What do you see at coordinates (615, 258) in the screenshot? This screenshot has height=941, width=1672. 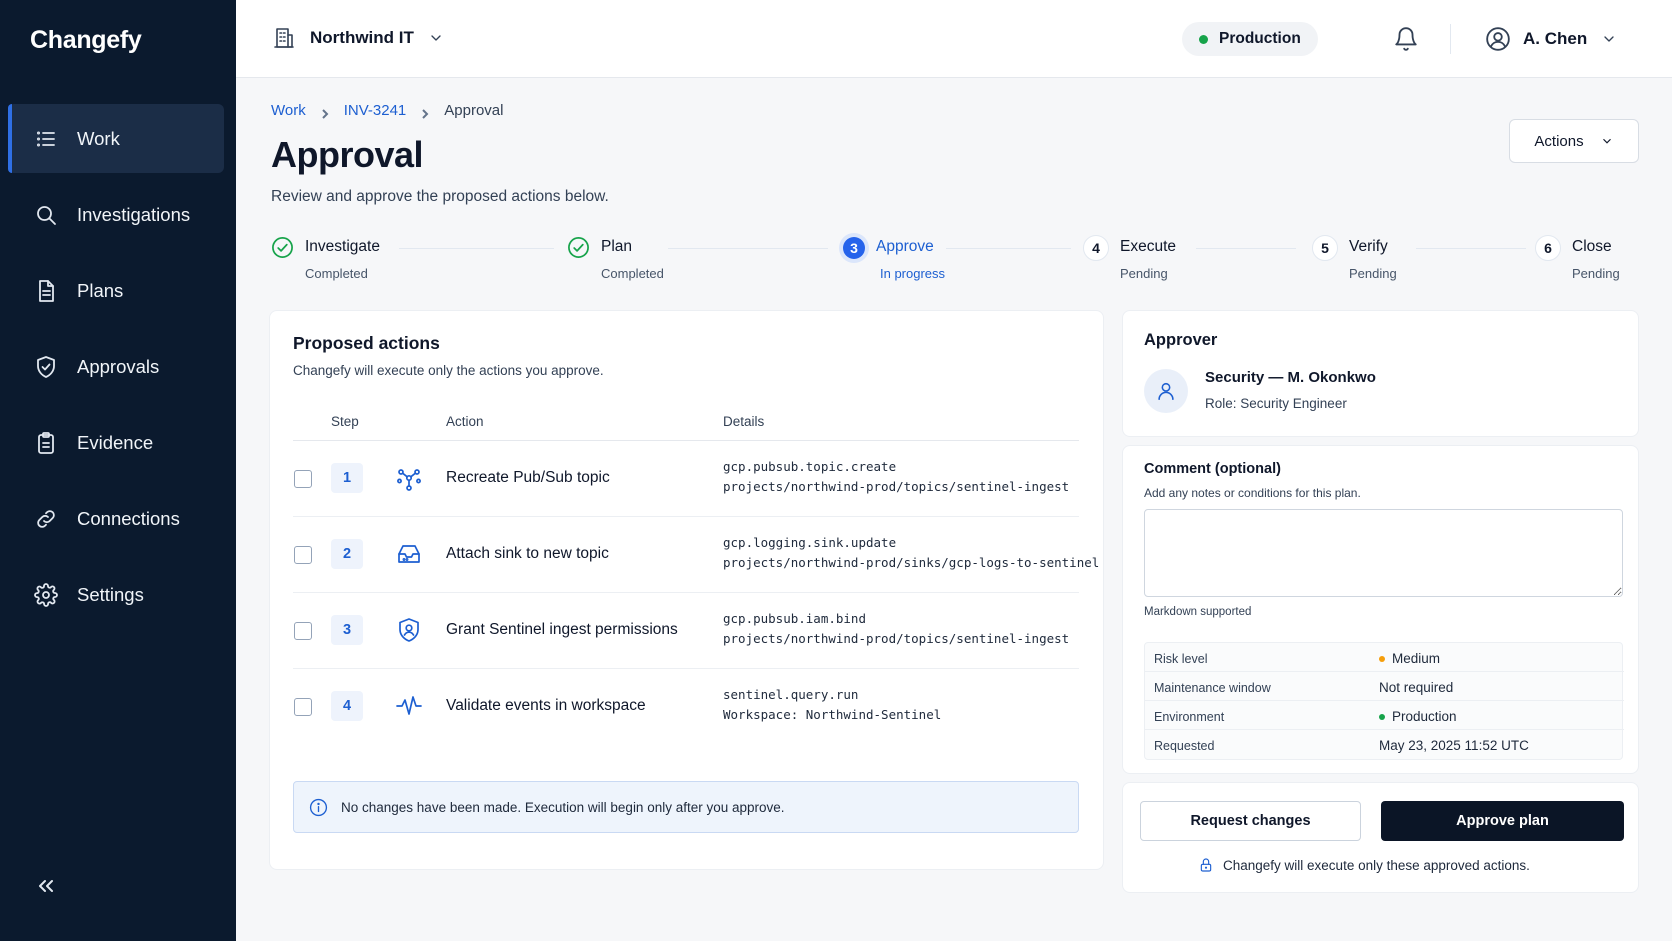 I see `step-plan: Plan Completed` at bounding box center [615, 258].